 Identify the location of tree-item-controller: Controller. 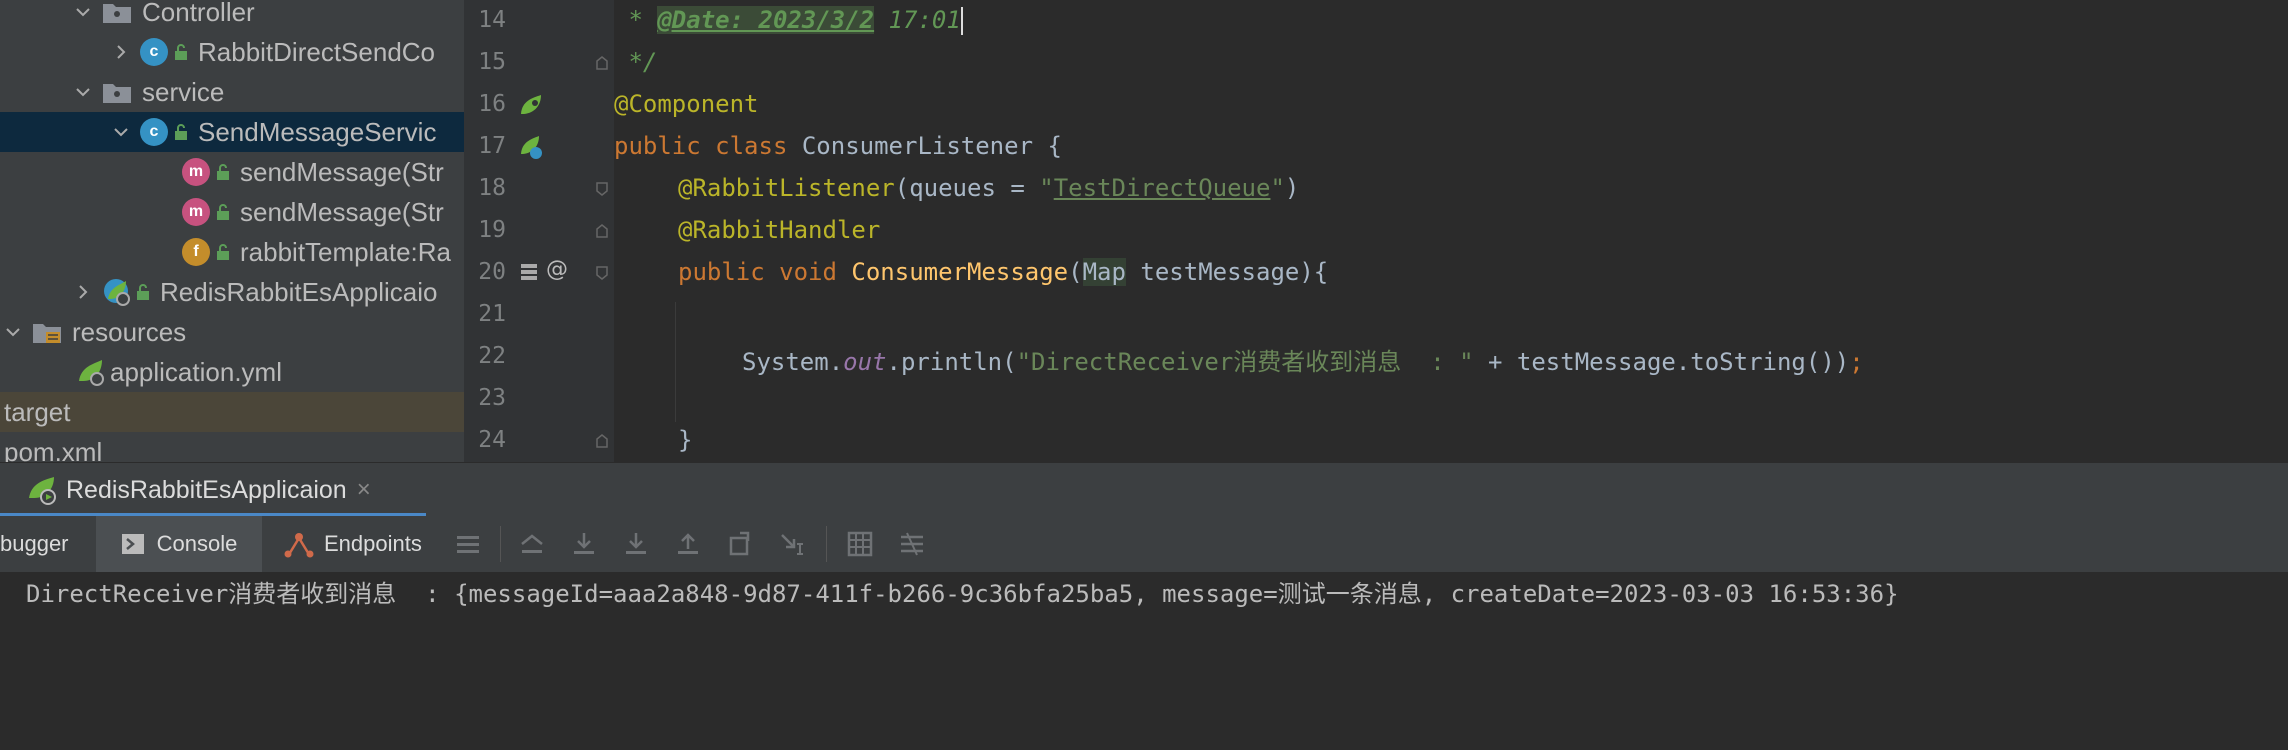
(232, 16).